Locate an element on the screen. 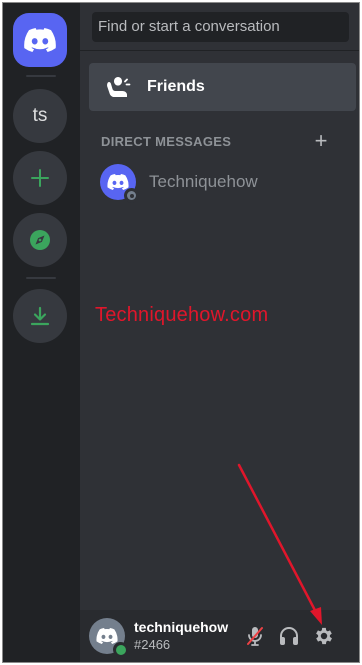 Image resolution: width=362 pixels, height=665 pixels. watermark-text: Techniquehow.com is located at coordinates (182, 315).